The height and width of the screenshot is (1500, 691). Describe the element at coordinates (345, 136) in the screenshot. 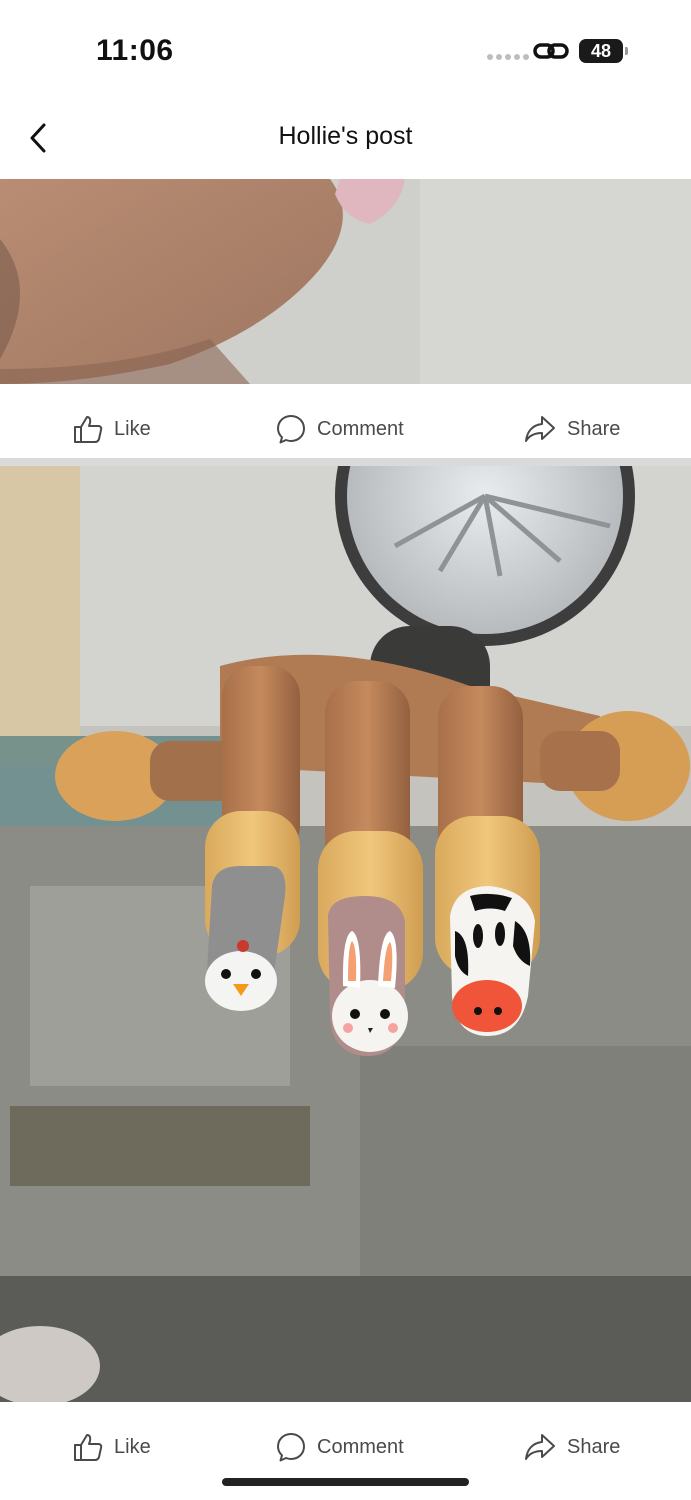

I see `page-title: Hollie's post` at that location.